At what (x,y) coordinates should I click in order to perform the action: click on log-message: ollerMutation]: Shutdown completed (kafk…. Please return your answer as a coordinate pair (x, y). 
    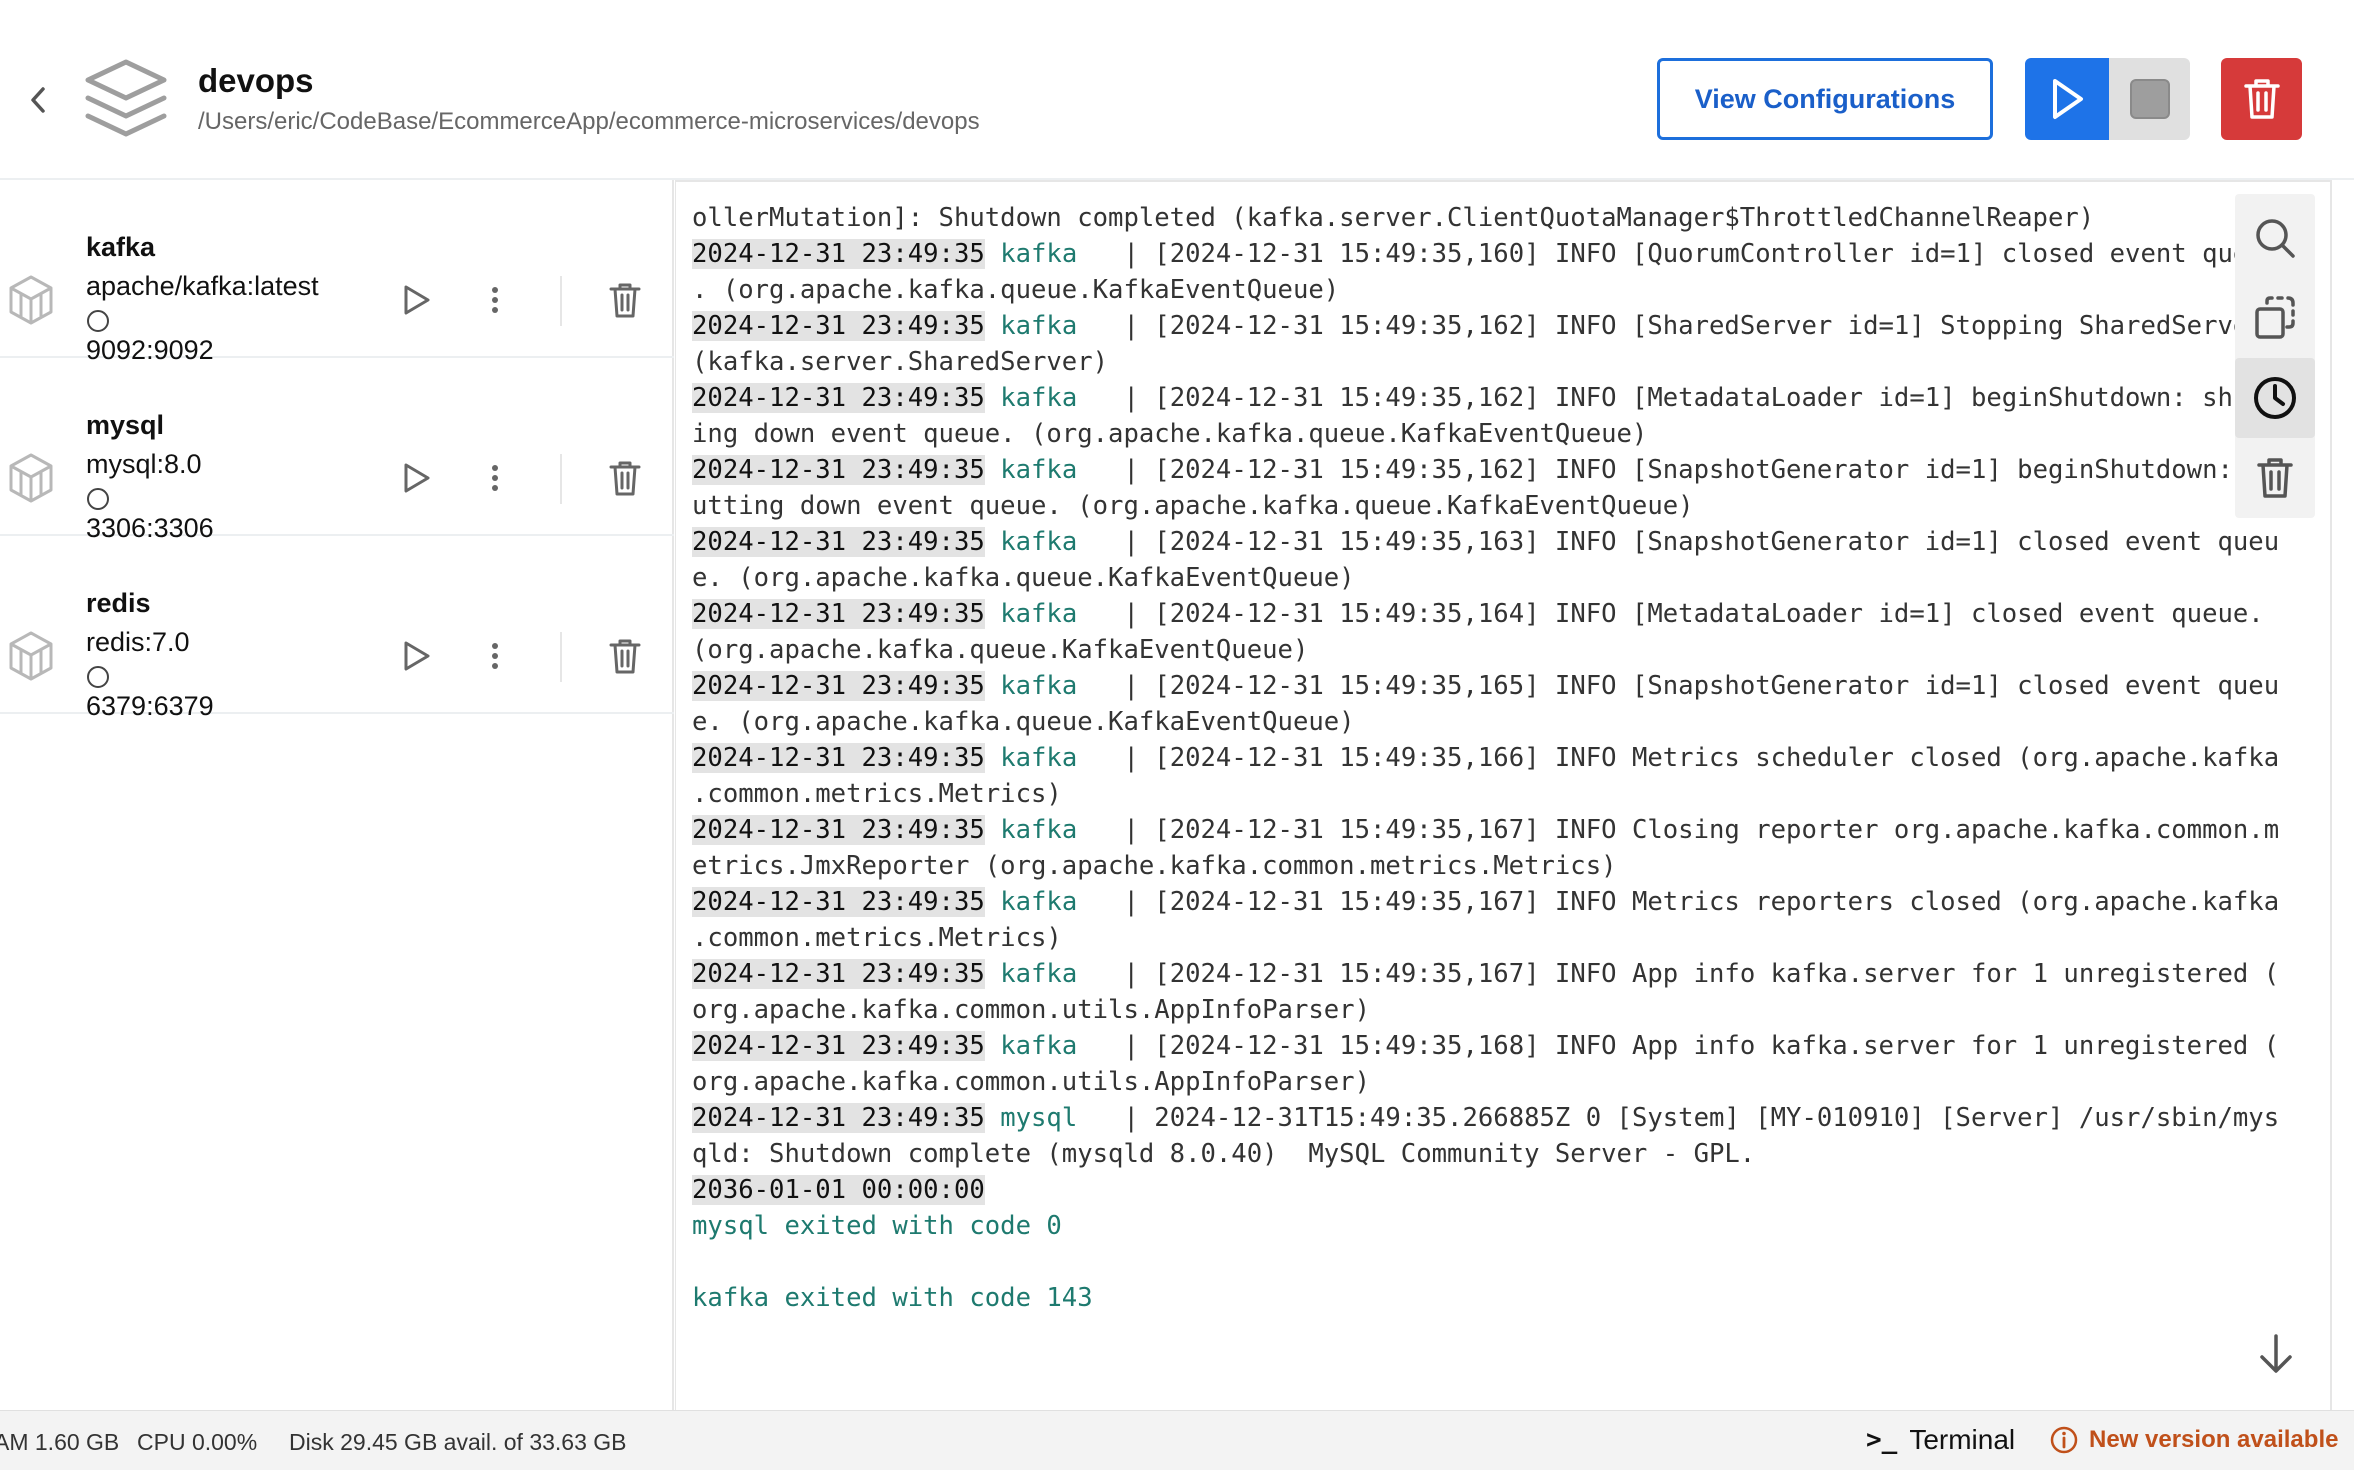
    Looking at the image, I should click on (1393, 218).